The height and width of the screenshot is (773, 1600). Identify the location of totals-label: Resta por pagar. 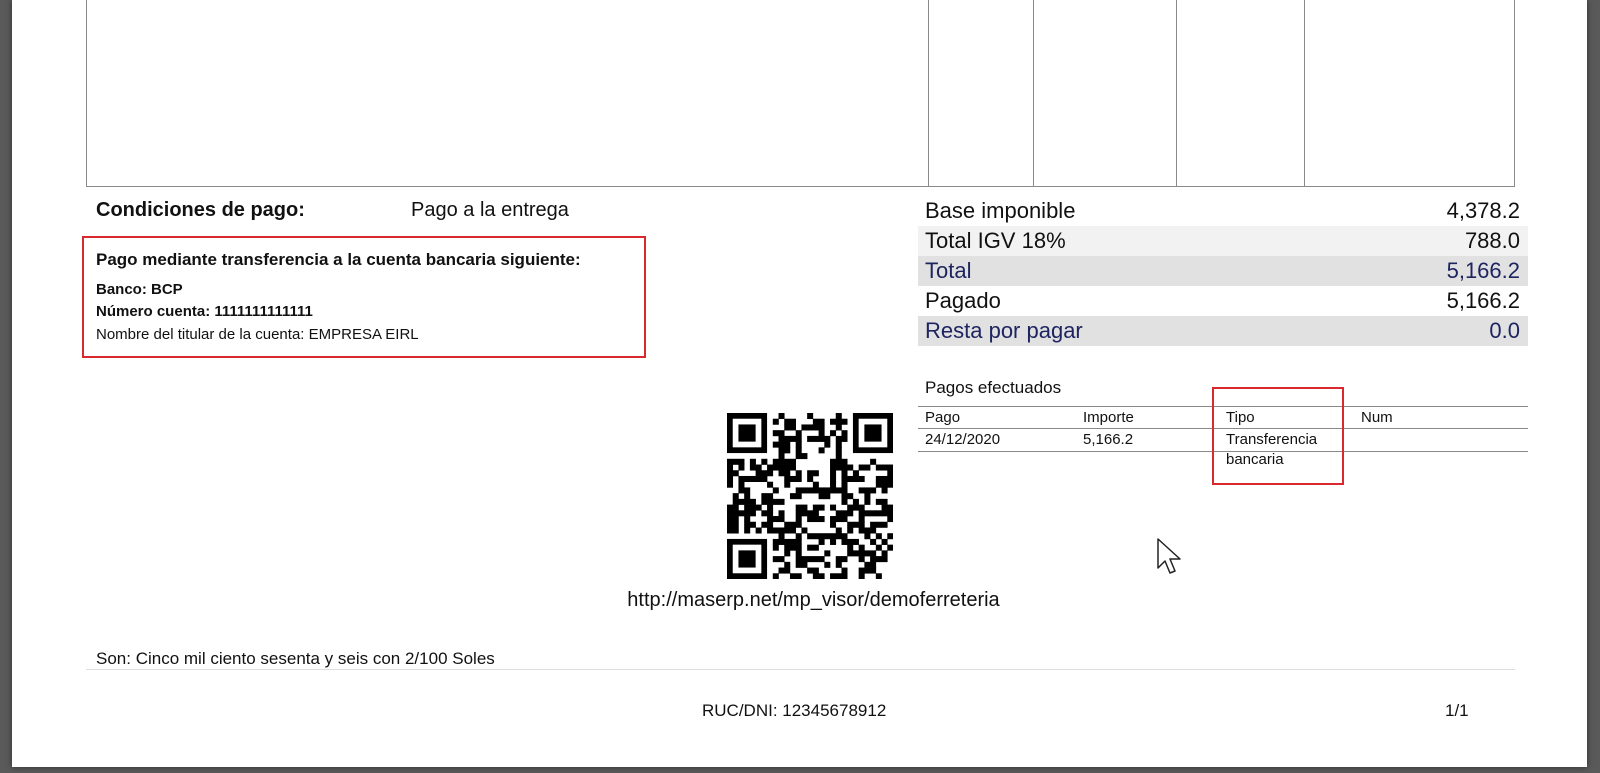
(1004, 330).